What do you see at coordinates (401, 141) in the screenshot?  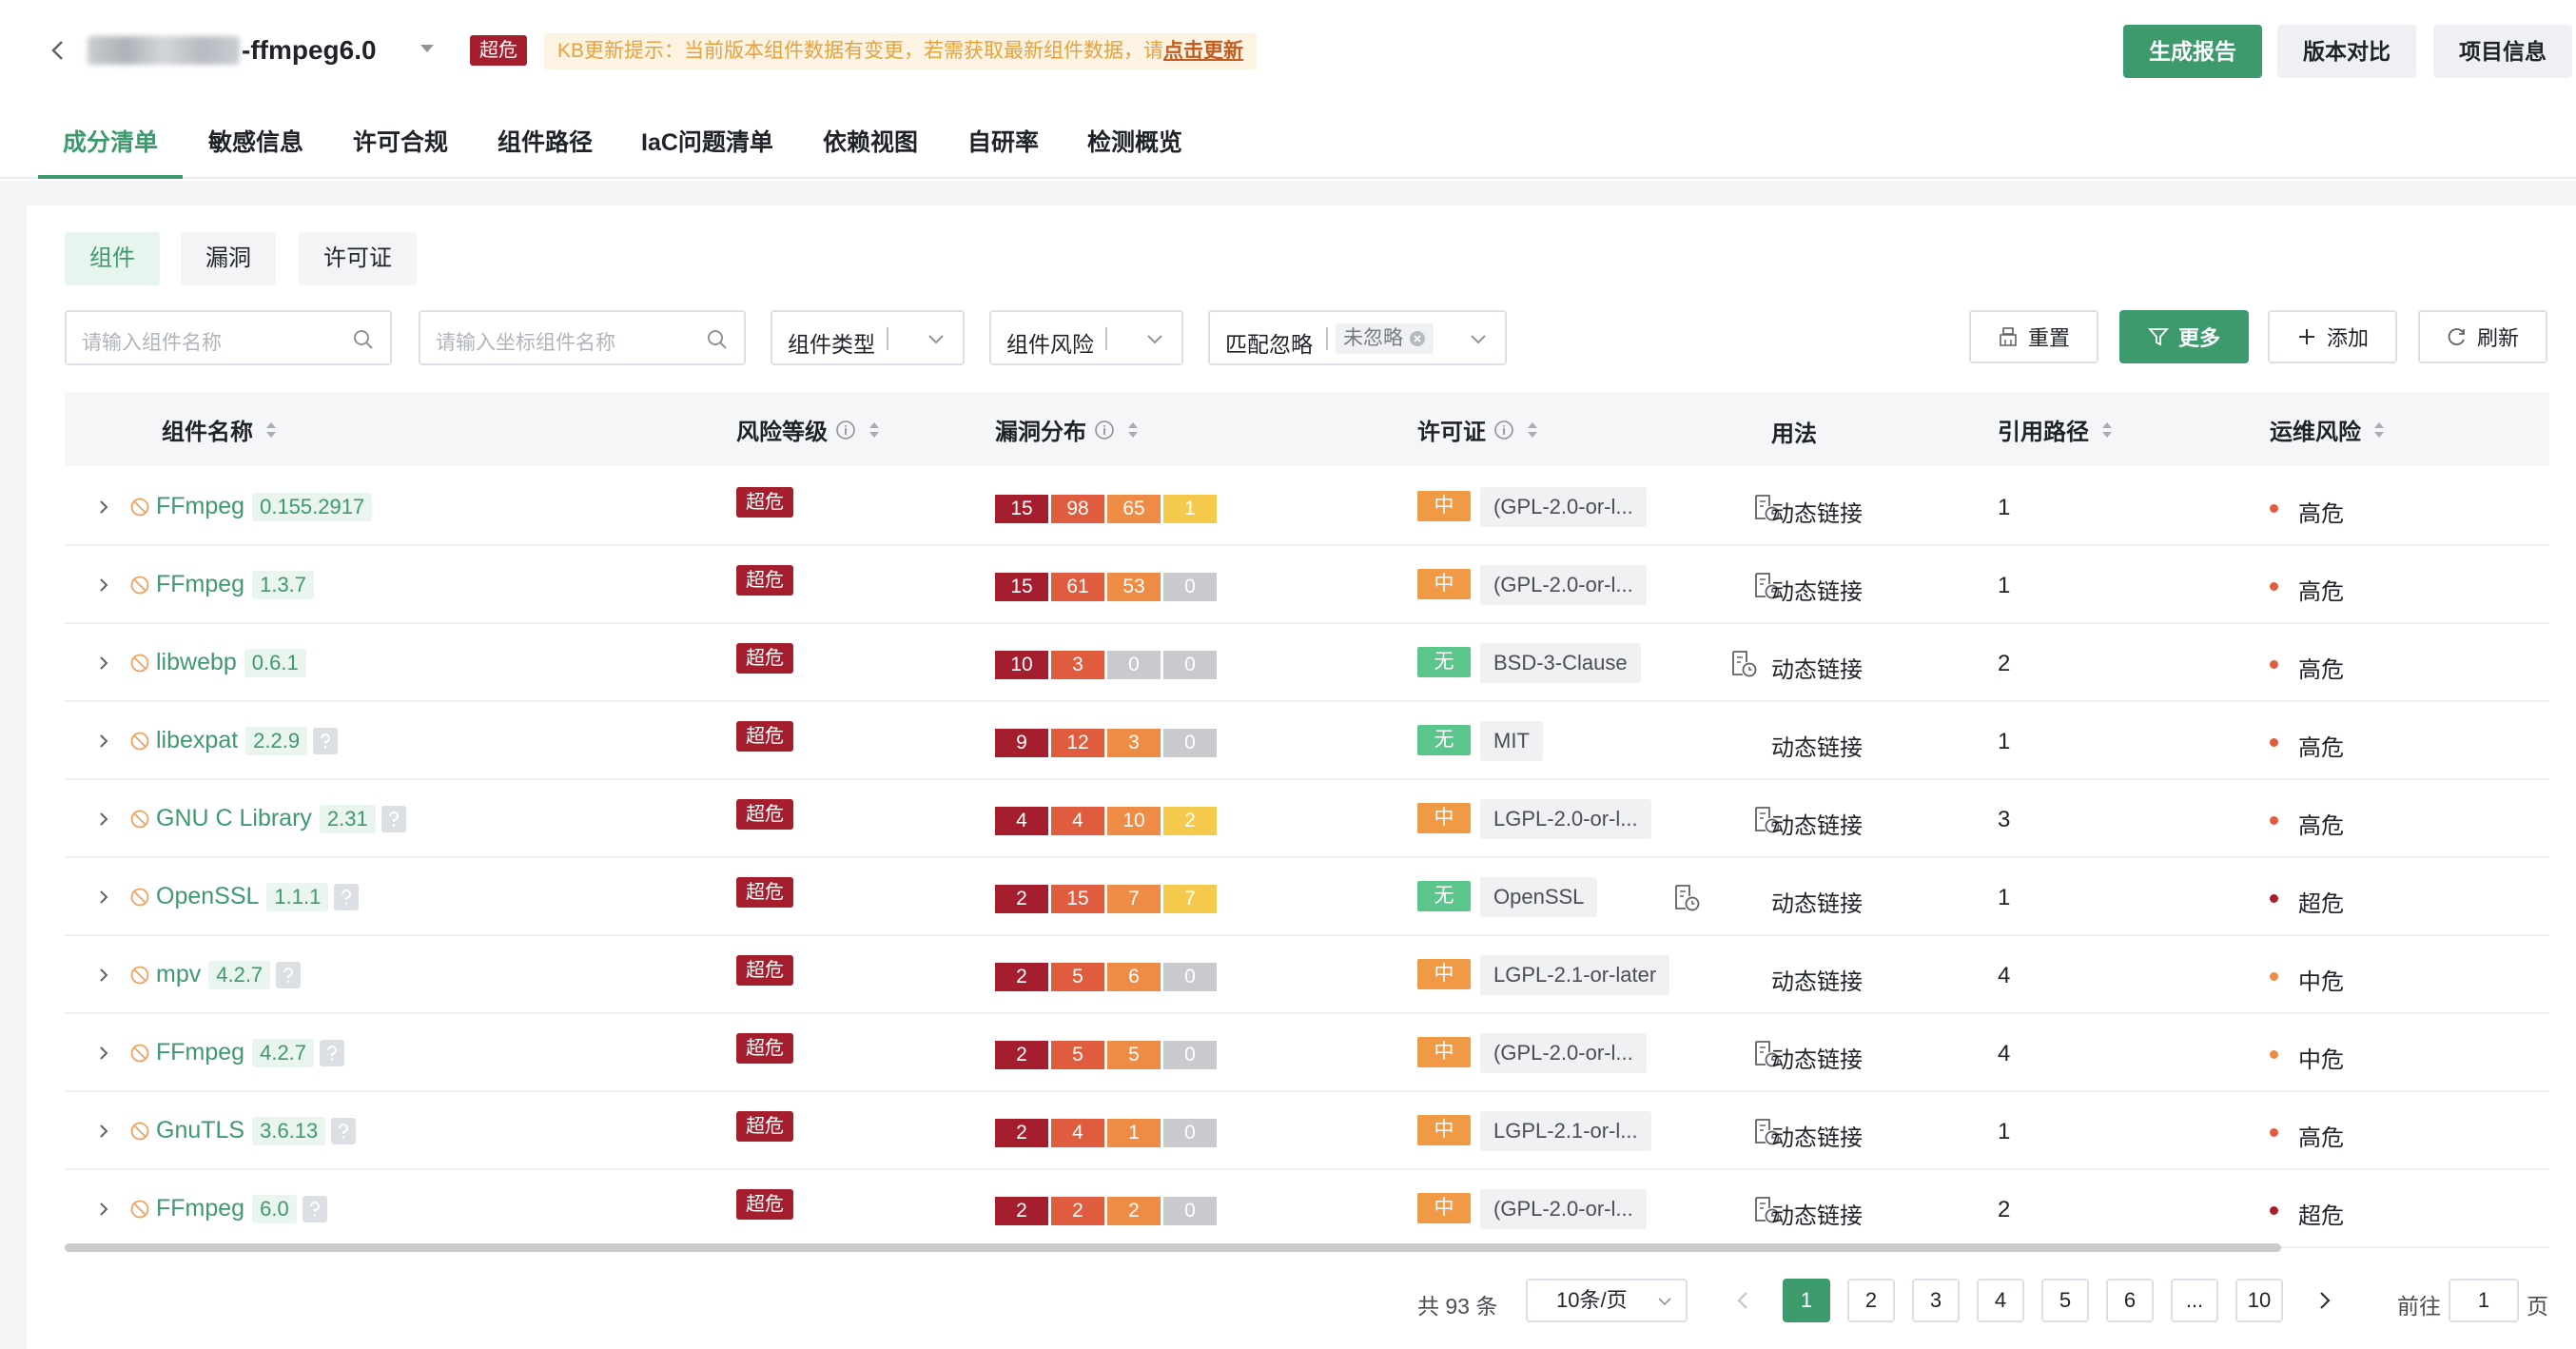 I see `tab-license-compliance: 许可合规` at bounding box center [401, 141].